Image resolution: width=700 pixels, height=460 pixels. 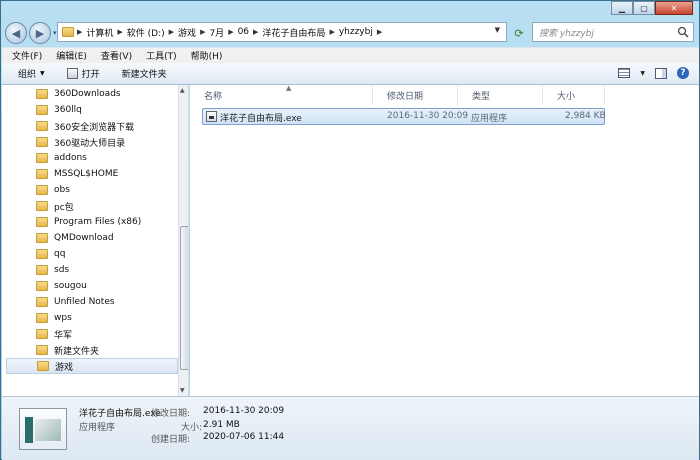 What do you see at coordinates (281, 94) in the screenshot?
I see `column-header-name: 名称 ▲` at bounding box center [281, 94].